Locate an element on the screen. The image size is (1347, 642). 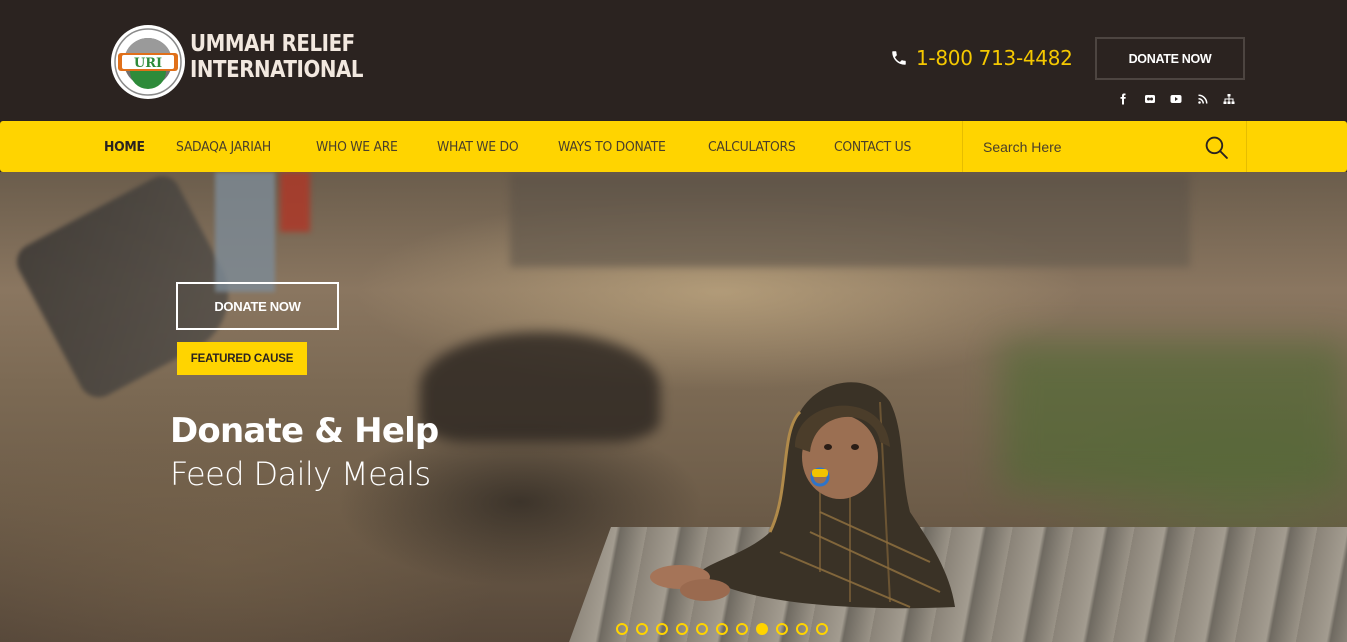
phone-number: 1-800 713-4482 is located at coordinates (994, 58).